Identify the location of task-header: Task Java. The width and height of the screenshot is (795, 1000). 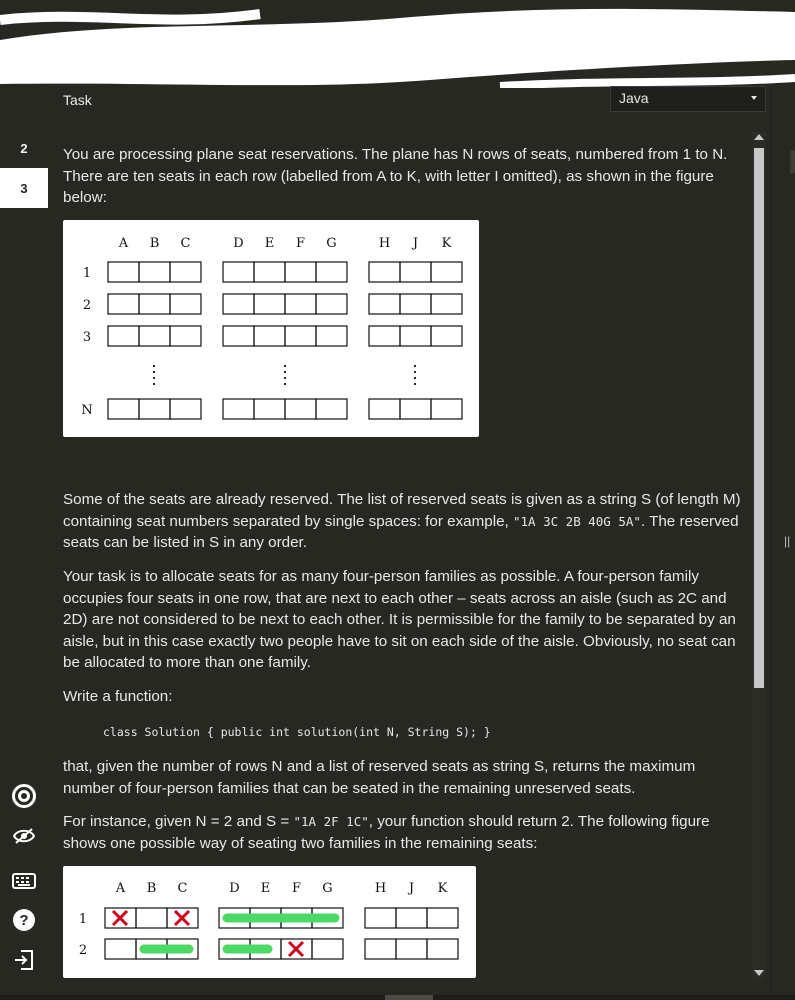
(413, 101).